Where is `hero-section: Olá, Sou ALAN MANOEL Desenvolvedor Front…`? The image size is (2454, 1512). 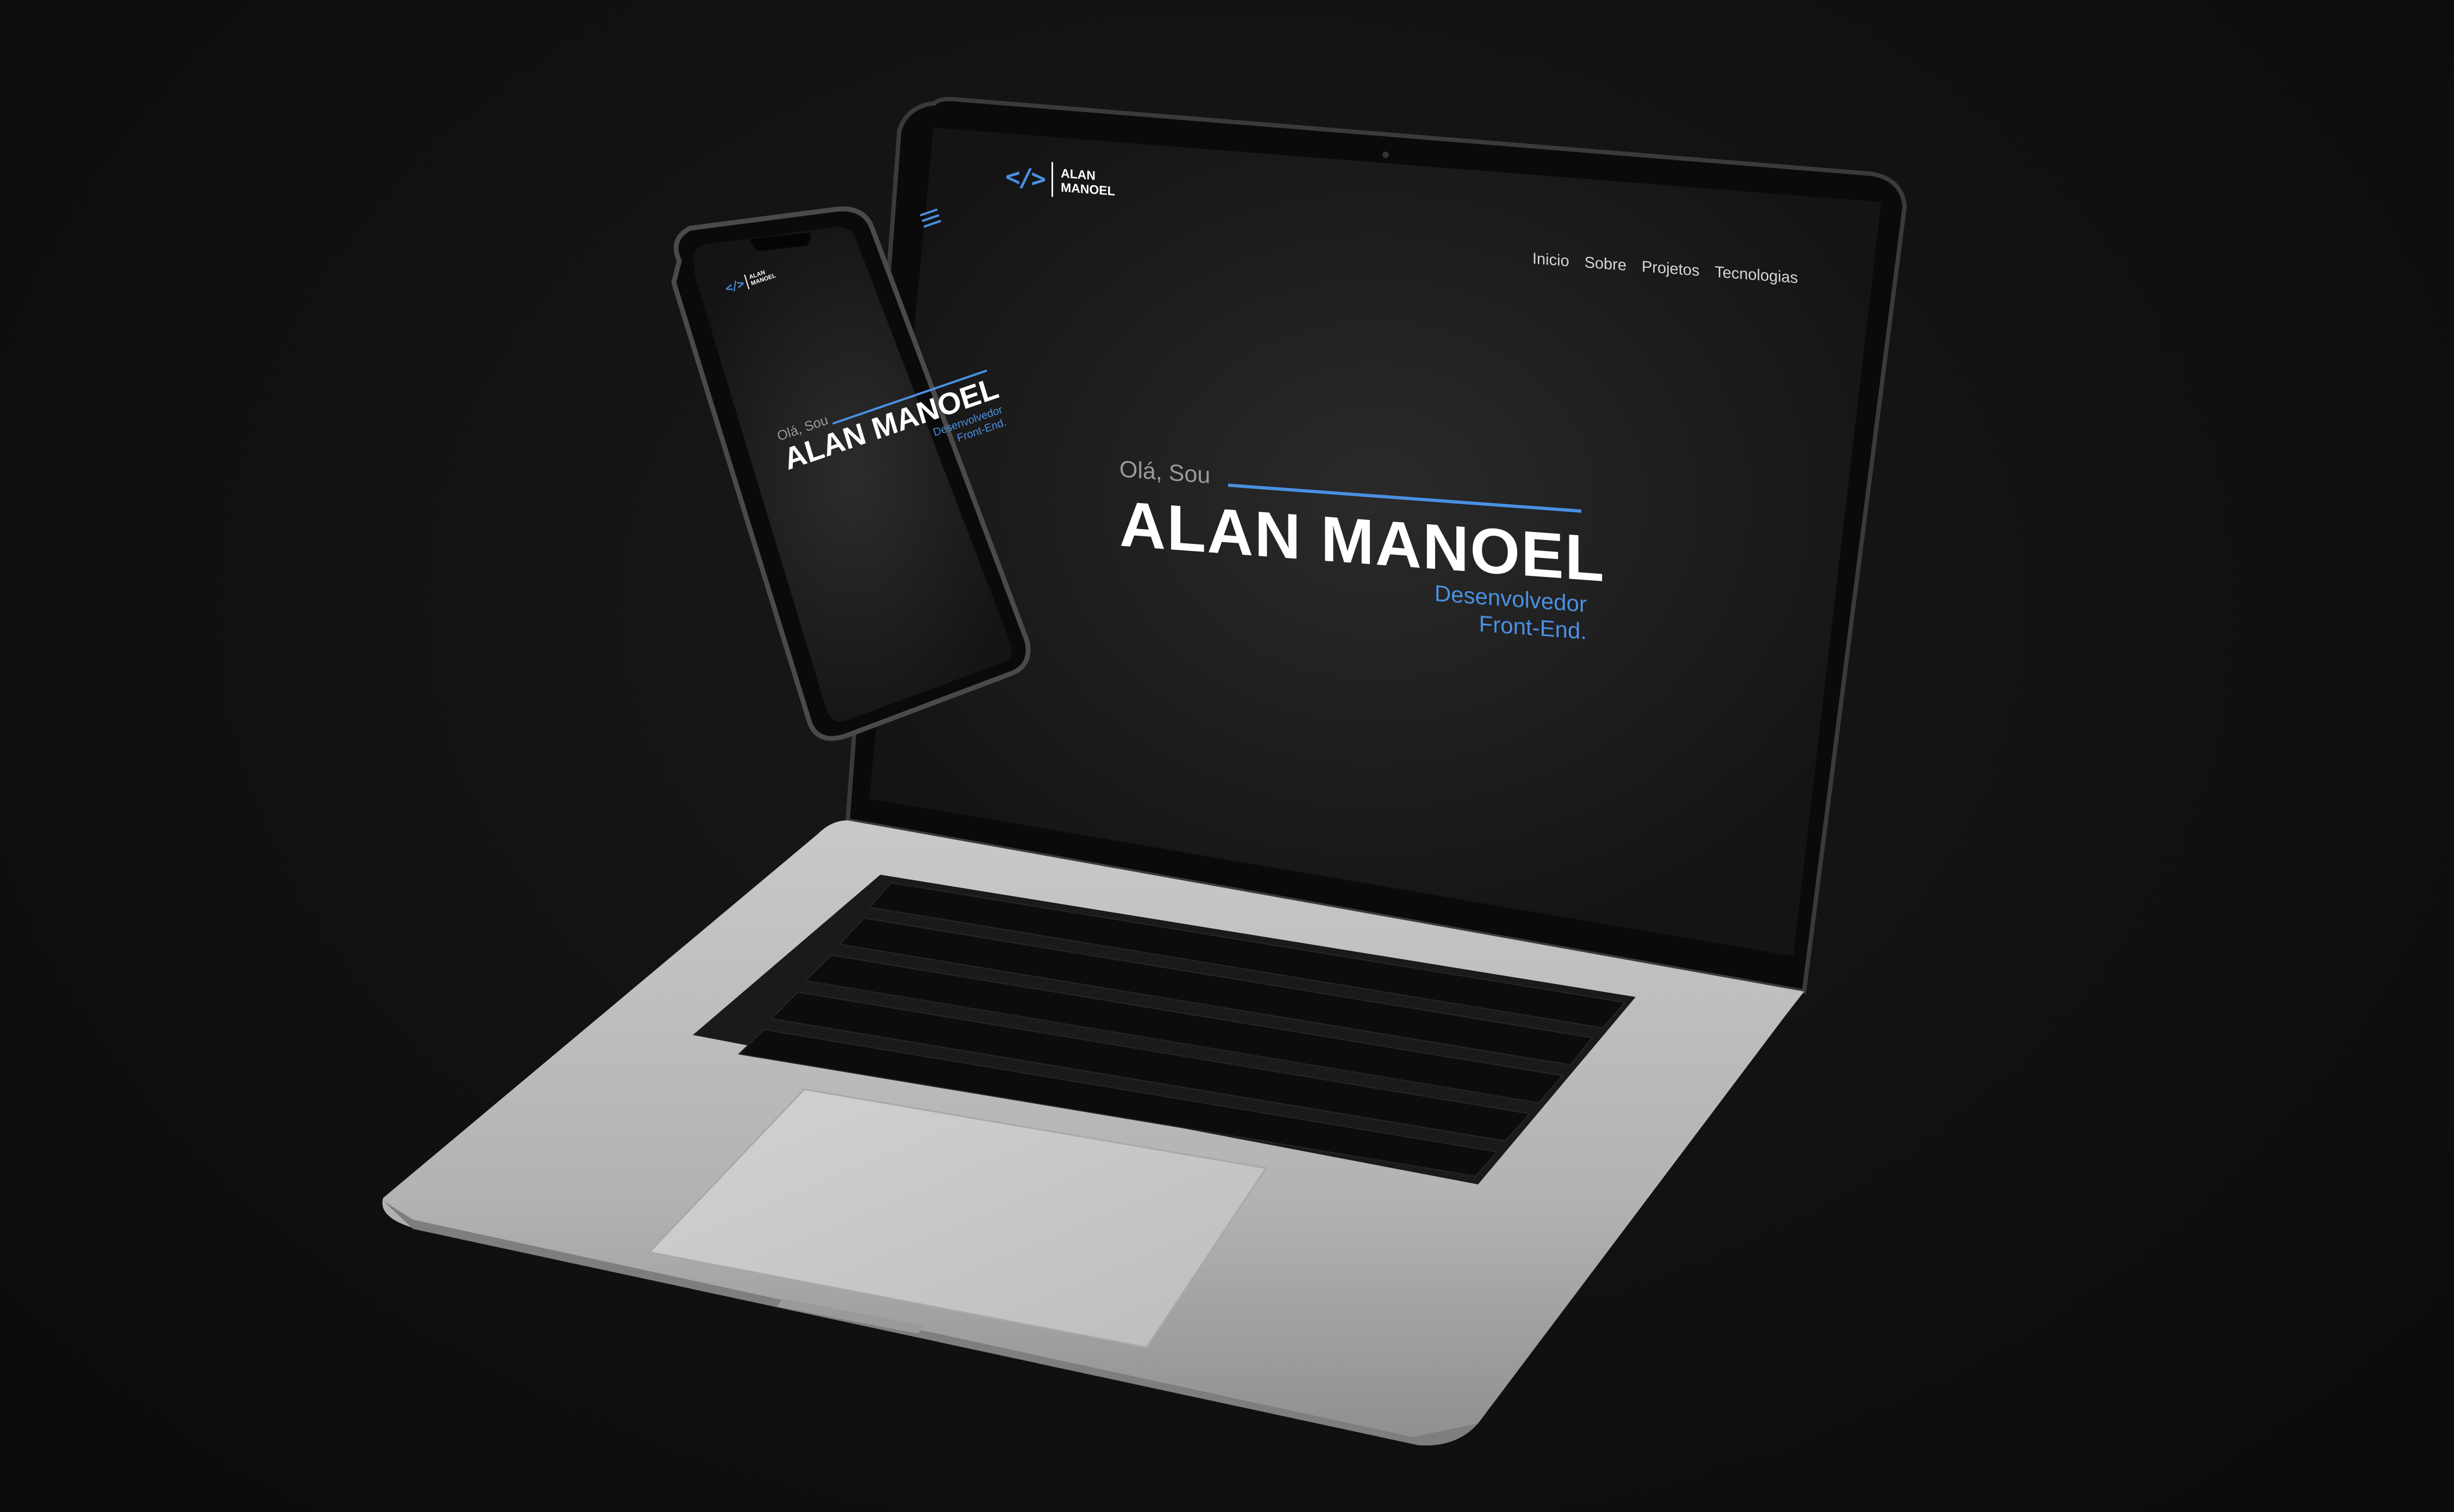 hero-section: Olá, Sou ALAN MANOEL Desenvolvedor Front… is located at coordinates (1363, 551).